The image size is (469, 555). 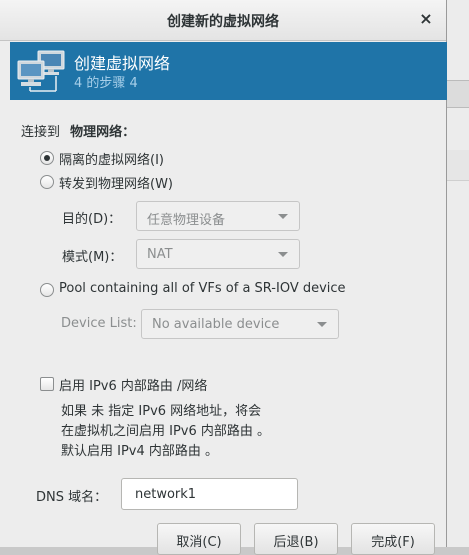 I want to click on dialog-titlebar: 创建新的虚拟网络 ×, so click(x=223, y=20).